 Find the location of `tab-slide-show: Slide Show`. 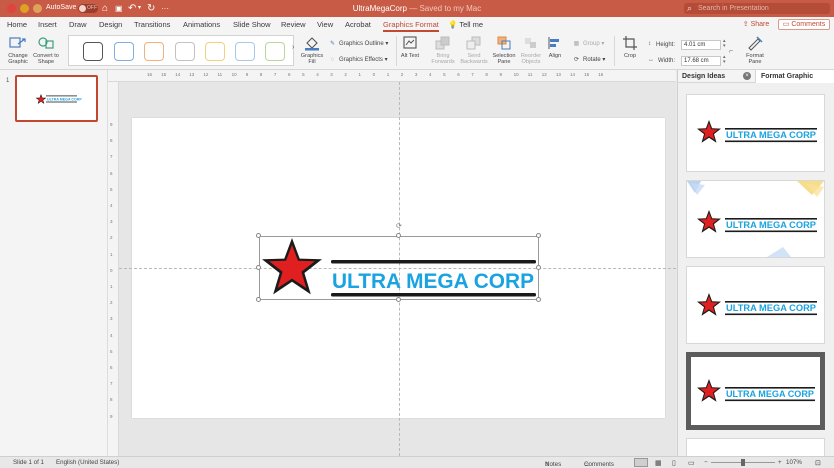

tab-slide-show: Slide Show is located at coordinates (252, 24).